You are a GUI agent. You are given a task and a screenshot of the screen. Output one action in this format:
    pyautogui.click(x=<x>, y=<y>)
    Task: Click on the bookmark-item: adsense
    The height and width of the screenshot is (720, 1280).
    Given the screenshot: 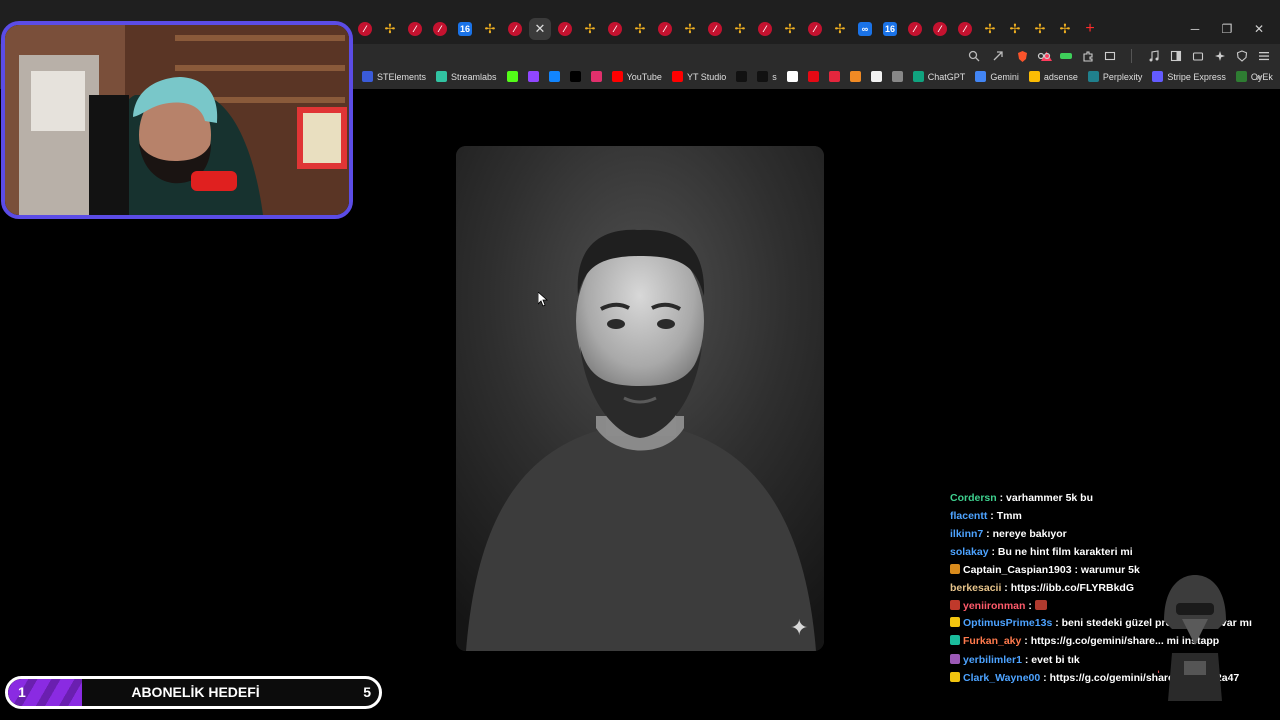 What is the action you would take?
    pyautogui.click(x=1053, y=76)
    